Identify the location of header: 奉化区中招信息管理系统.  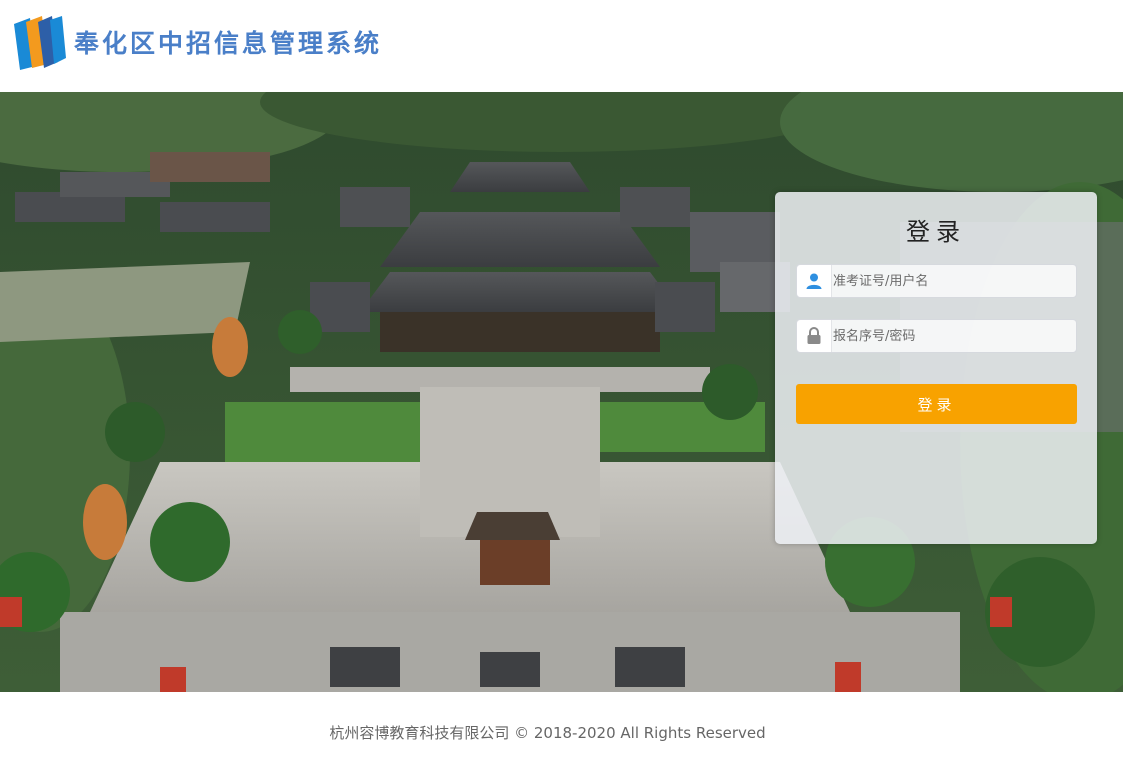
(561, 46).